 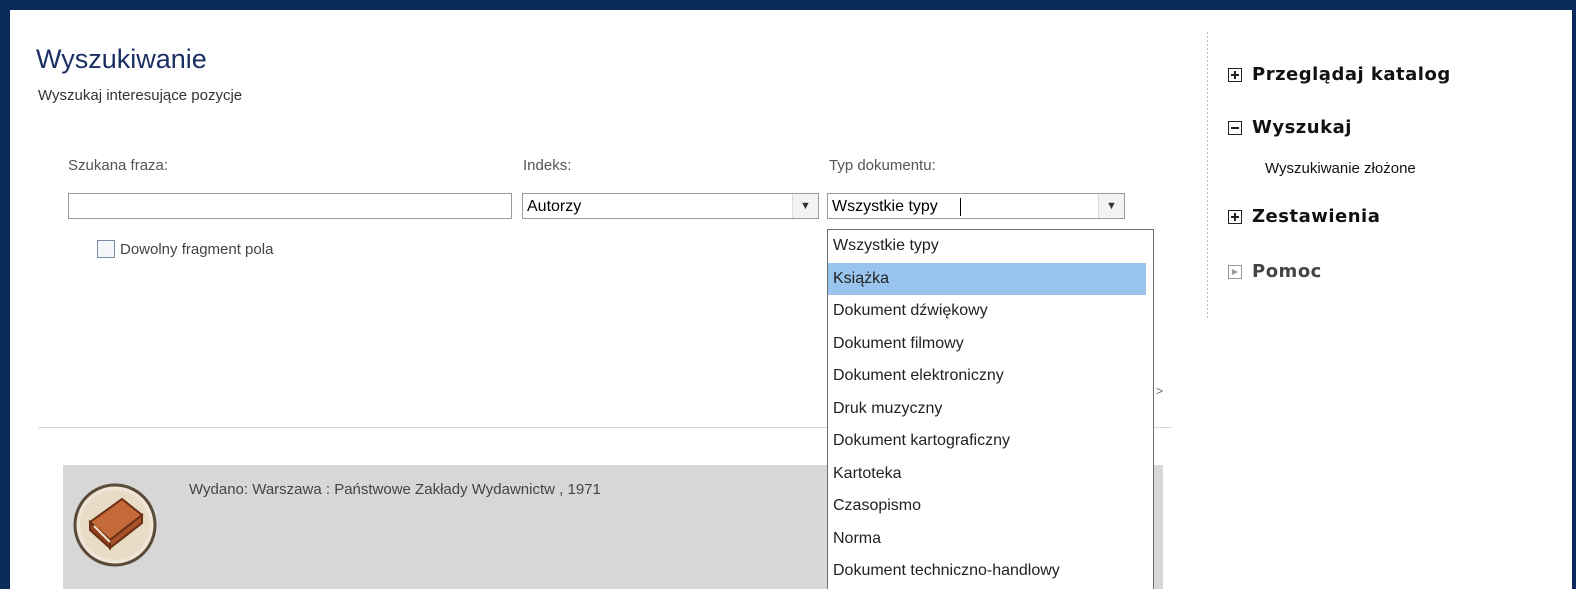 I want to click on doctype-label: Typ dokumentu:, so click(x=882, y=165).